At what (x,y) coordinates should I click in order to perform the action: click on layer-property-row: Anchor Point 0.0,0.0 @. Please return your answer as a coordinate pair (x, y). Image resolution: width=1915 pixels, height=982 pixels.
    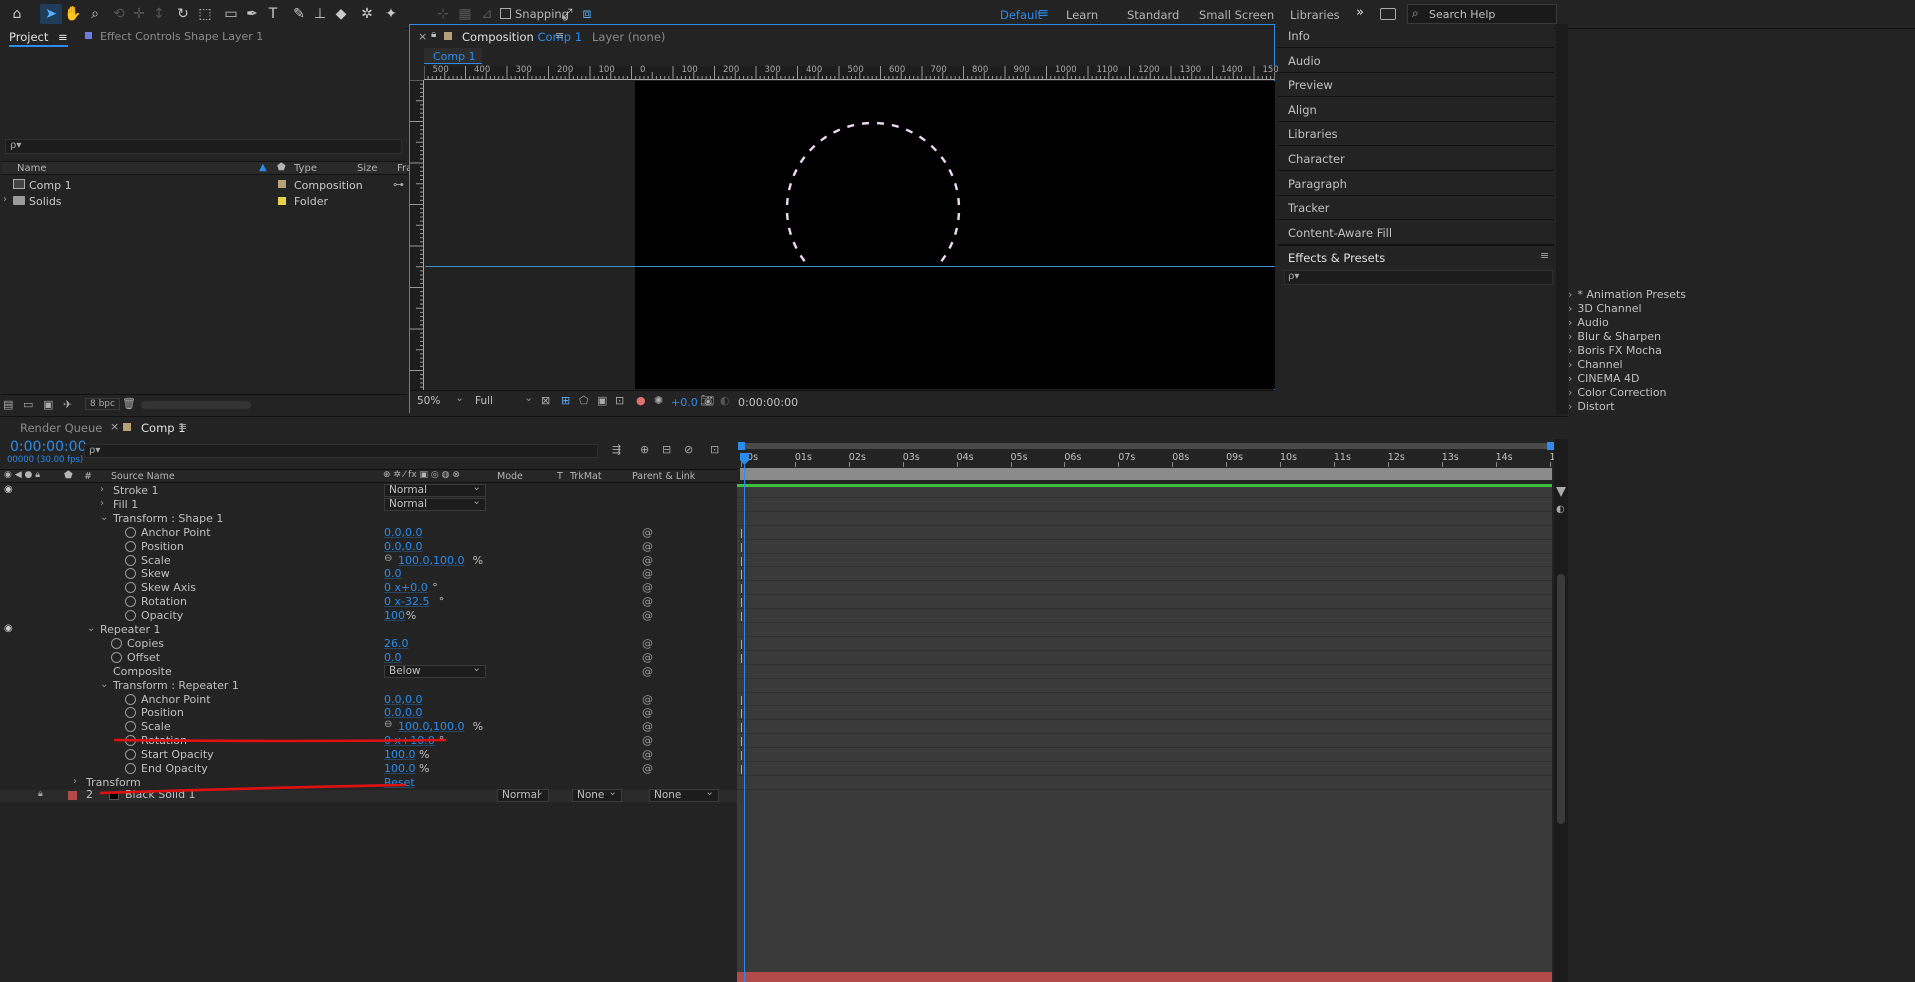
    Looking at the image, I should click on (368, 533).